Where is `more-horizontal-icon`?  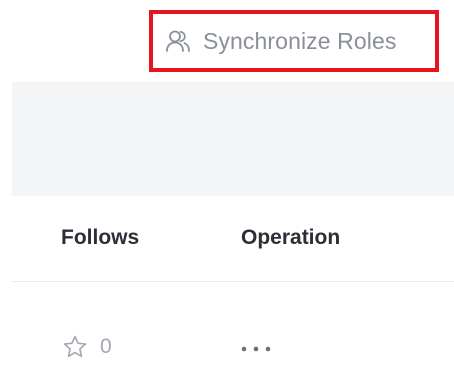
more-horizontal-icon is located at coordinates (258, 349).